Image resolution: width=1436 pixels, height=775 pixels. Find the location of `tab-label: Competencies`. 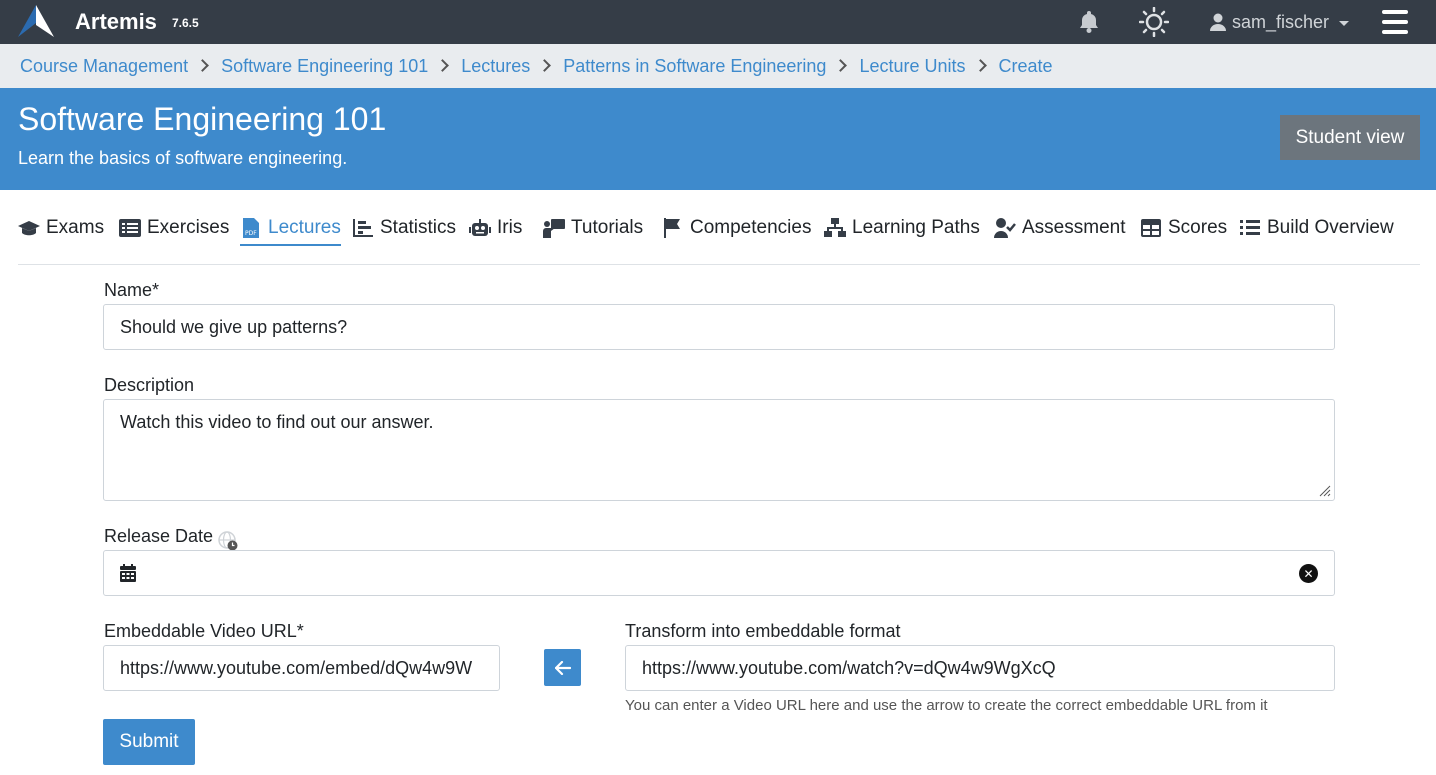

tab-label: Competencies is located at coordinates (751, 227).